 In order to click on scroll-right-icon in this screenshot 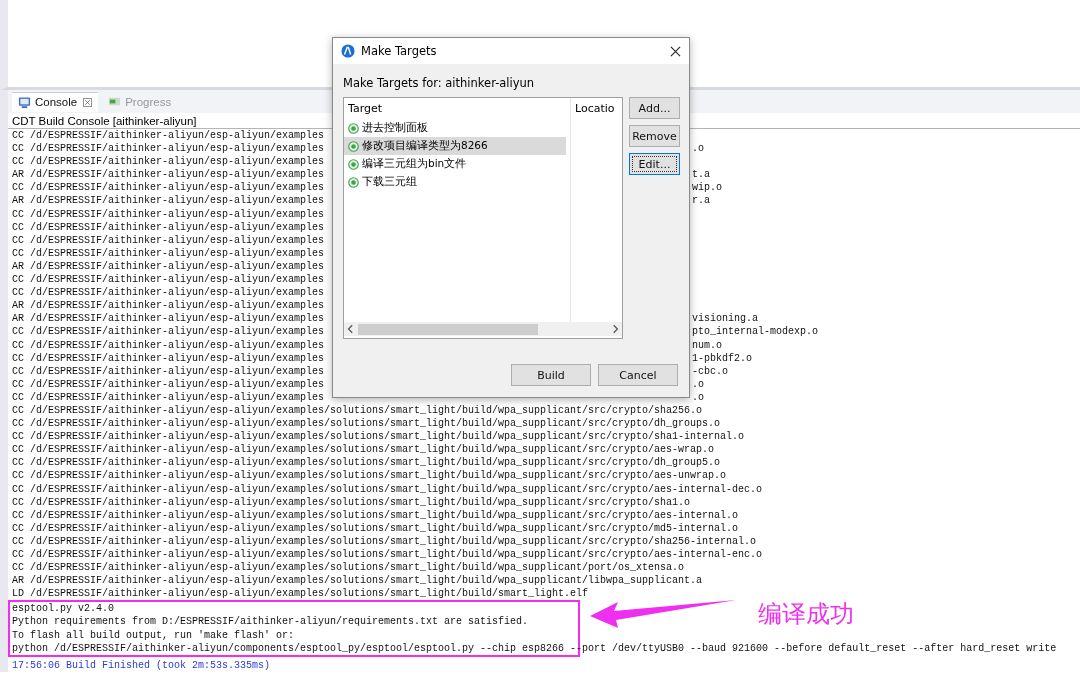, I will do `click(615, 329)`.